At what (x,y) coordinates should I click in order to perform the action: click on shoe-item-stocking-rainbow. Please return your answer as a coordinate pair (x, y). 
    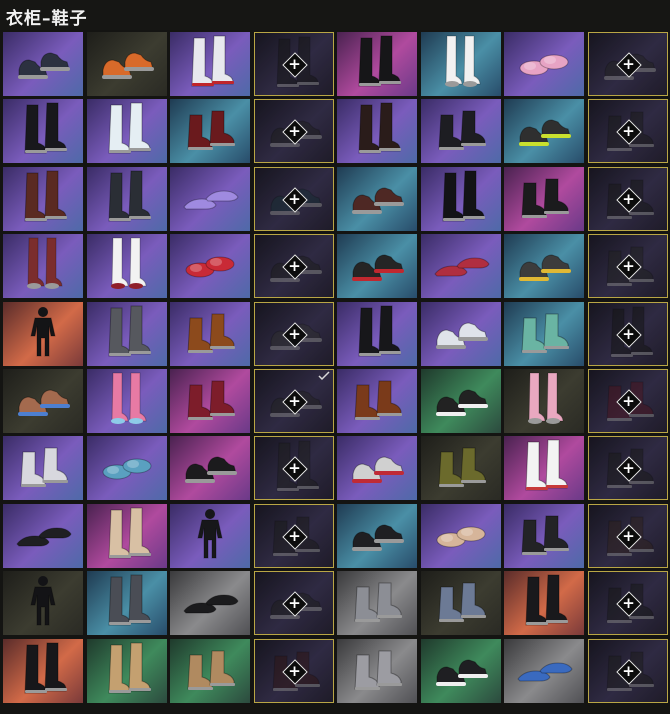
    Looking at the image, I should click on (126, 400).